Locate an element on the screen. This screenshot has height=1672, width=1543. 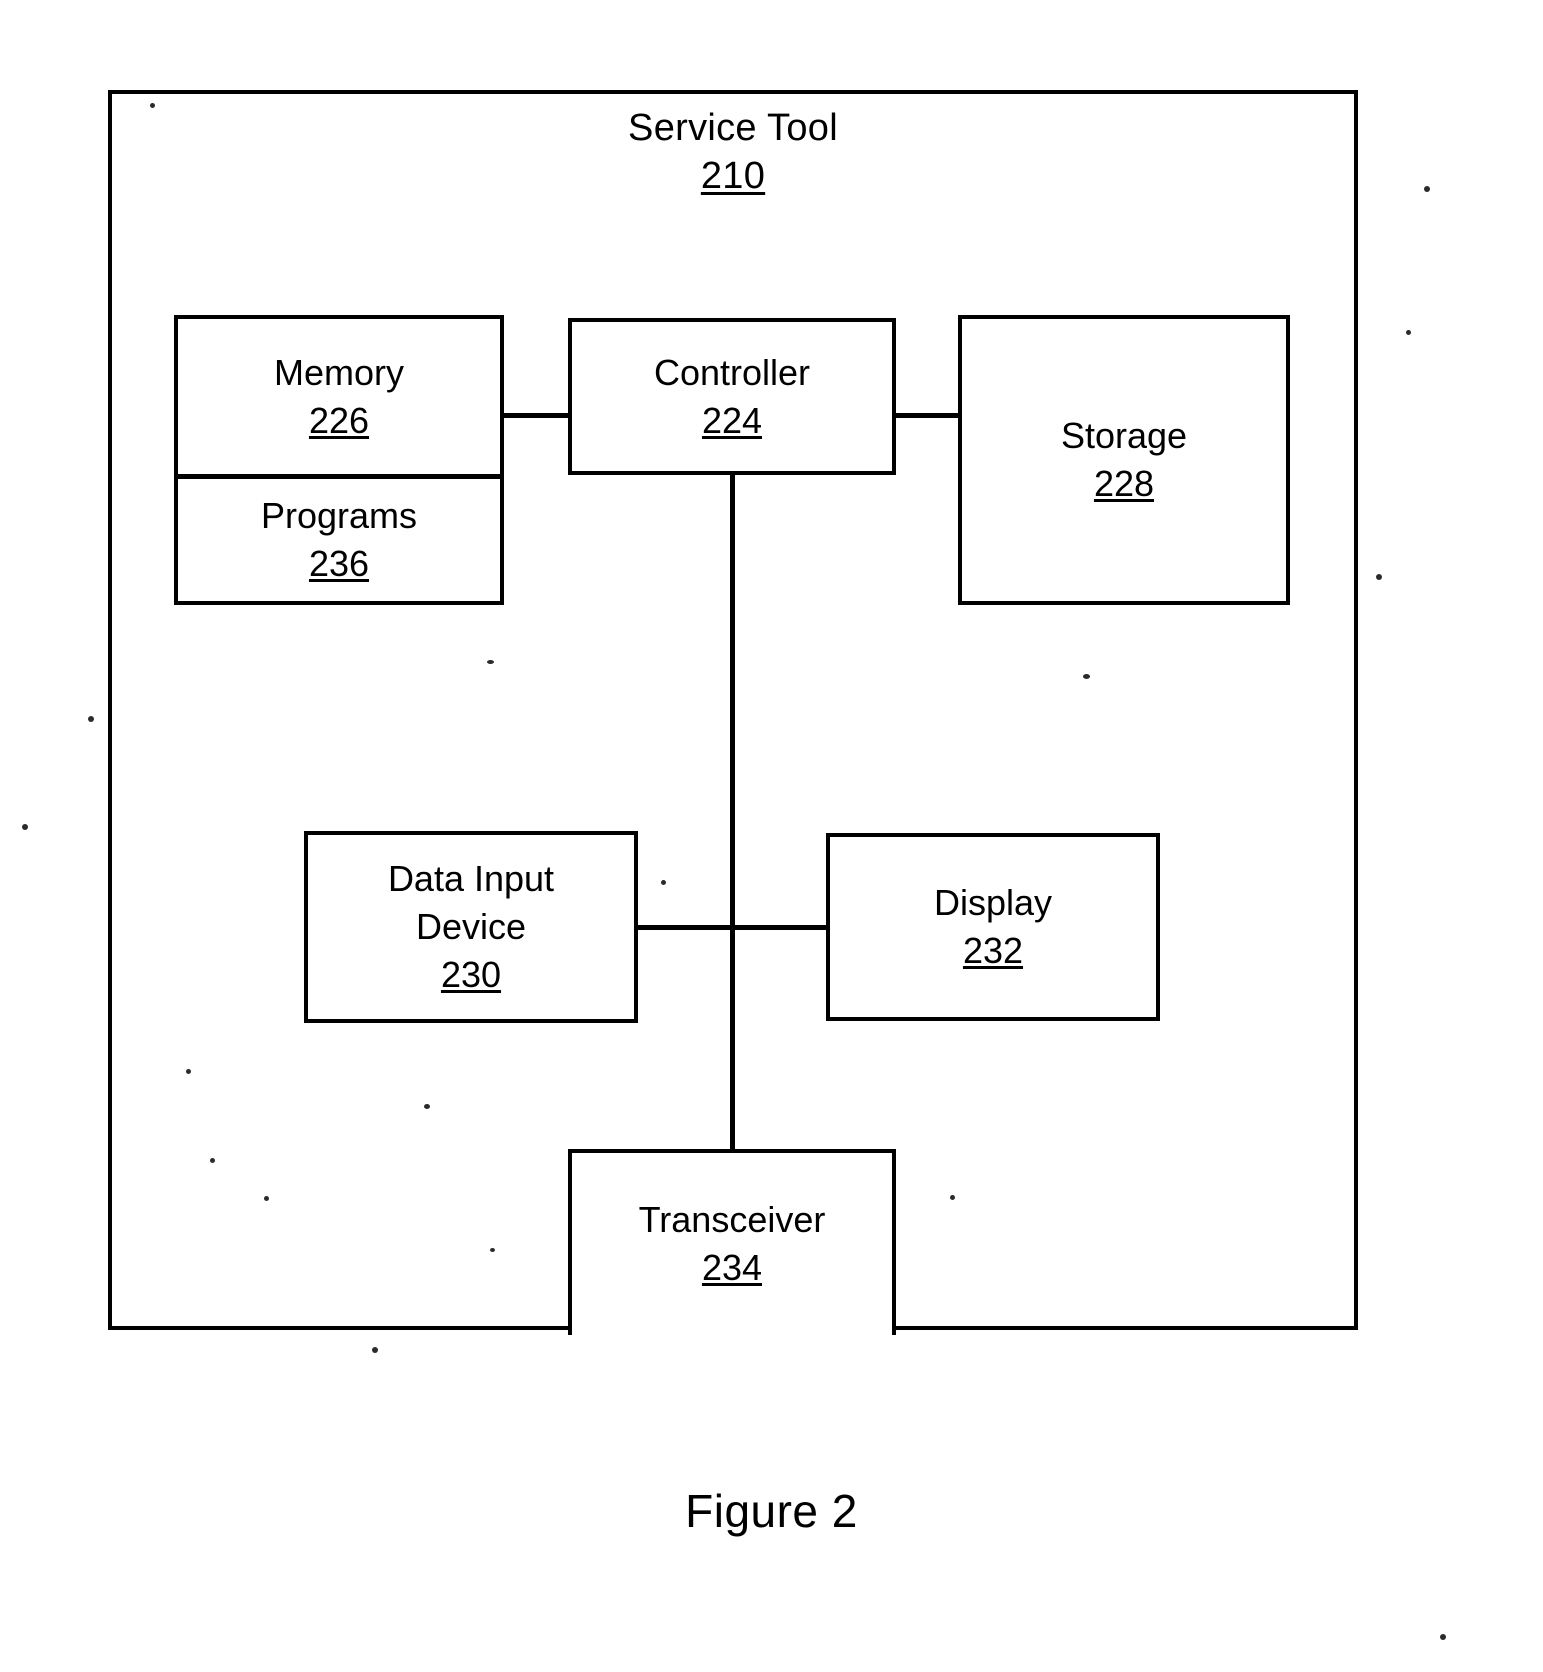
service-tool-reference-numeral: 210 is located at coordinates (733, 176).